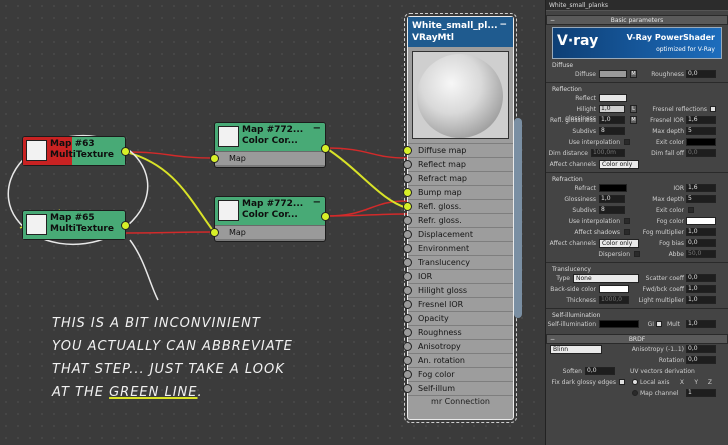  Describe the element at coordinates (270, 145) in the screenshot. I see `color-correction-node-1: Map #772... Color Cor... − Map` at that location.